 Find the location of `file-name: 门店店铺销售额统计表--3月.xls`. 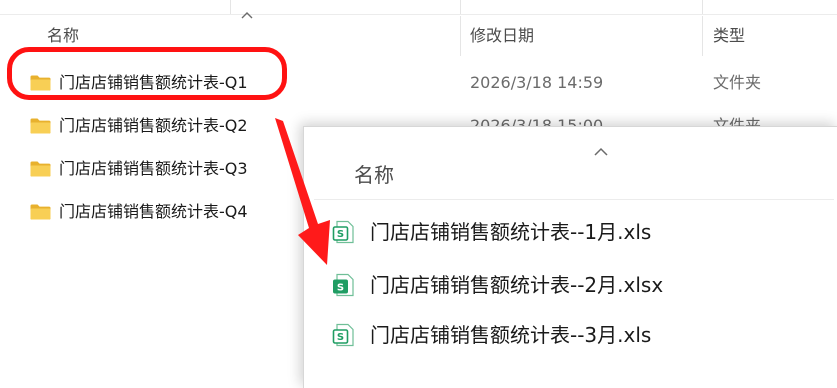

file-name: 门店店铺销售额统计表--3月.xls is located at coordinates (511, 335).